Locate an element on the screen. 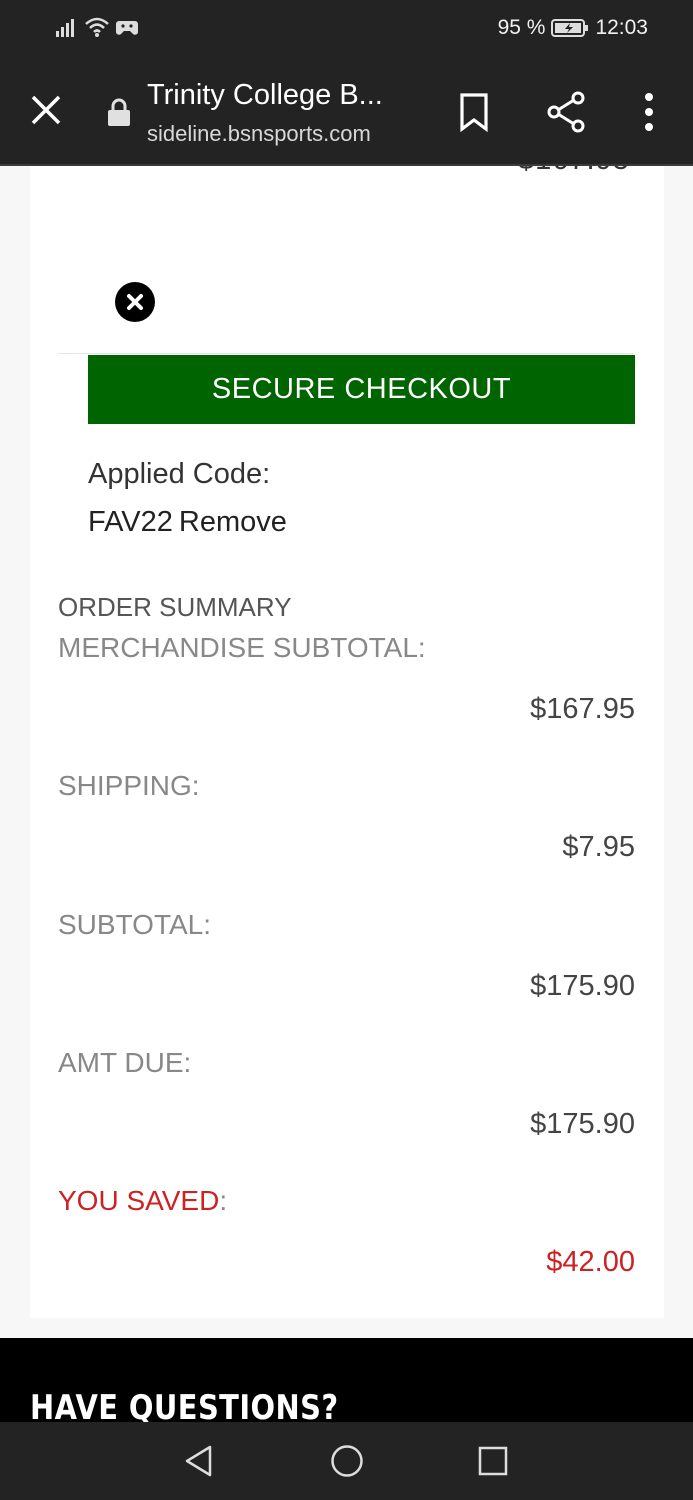 The image size is (693, 1500). url-text: sideline.bsnsports.com is located at coordinates (259, 134).